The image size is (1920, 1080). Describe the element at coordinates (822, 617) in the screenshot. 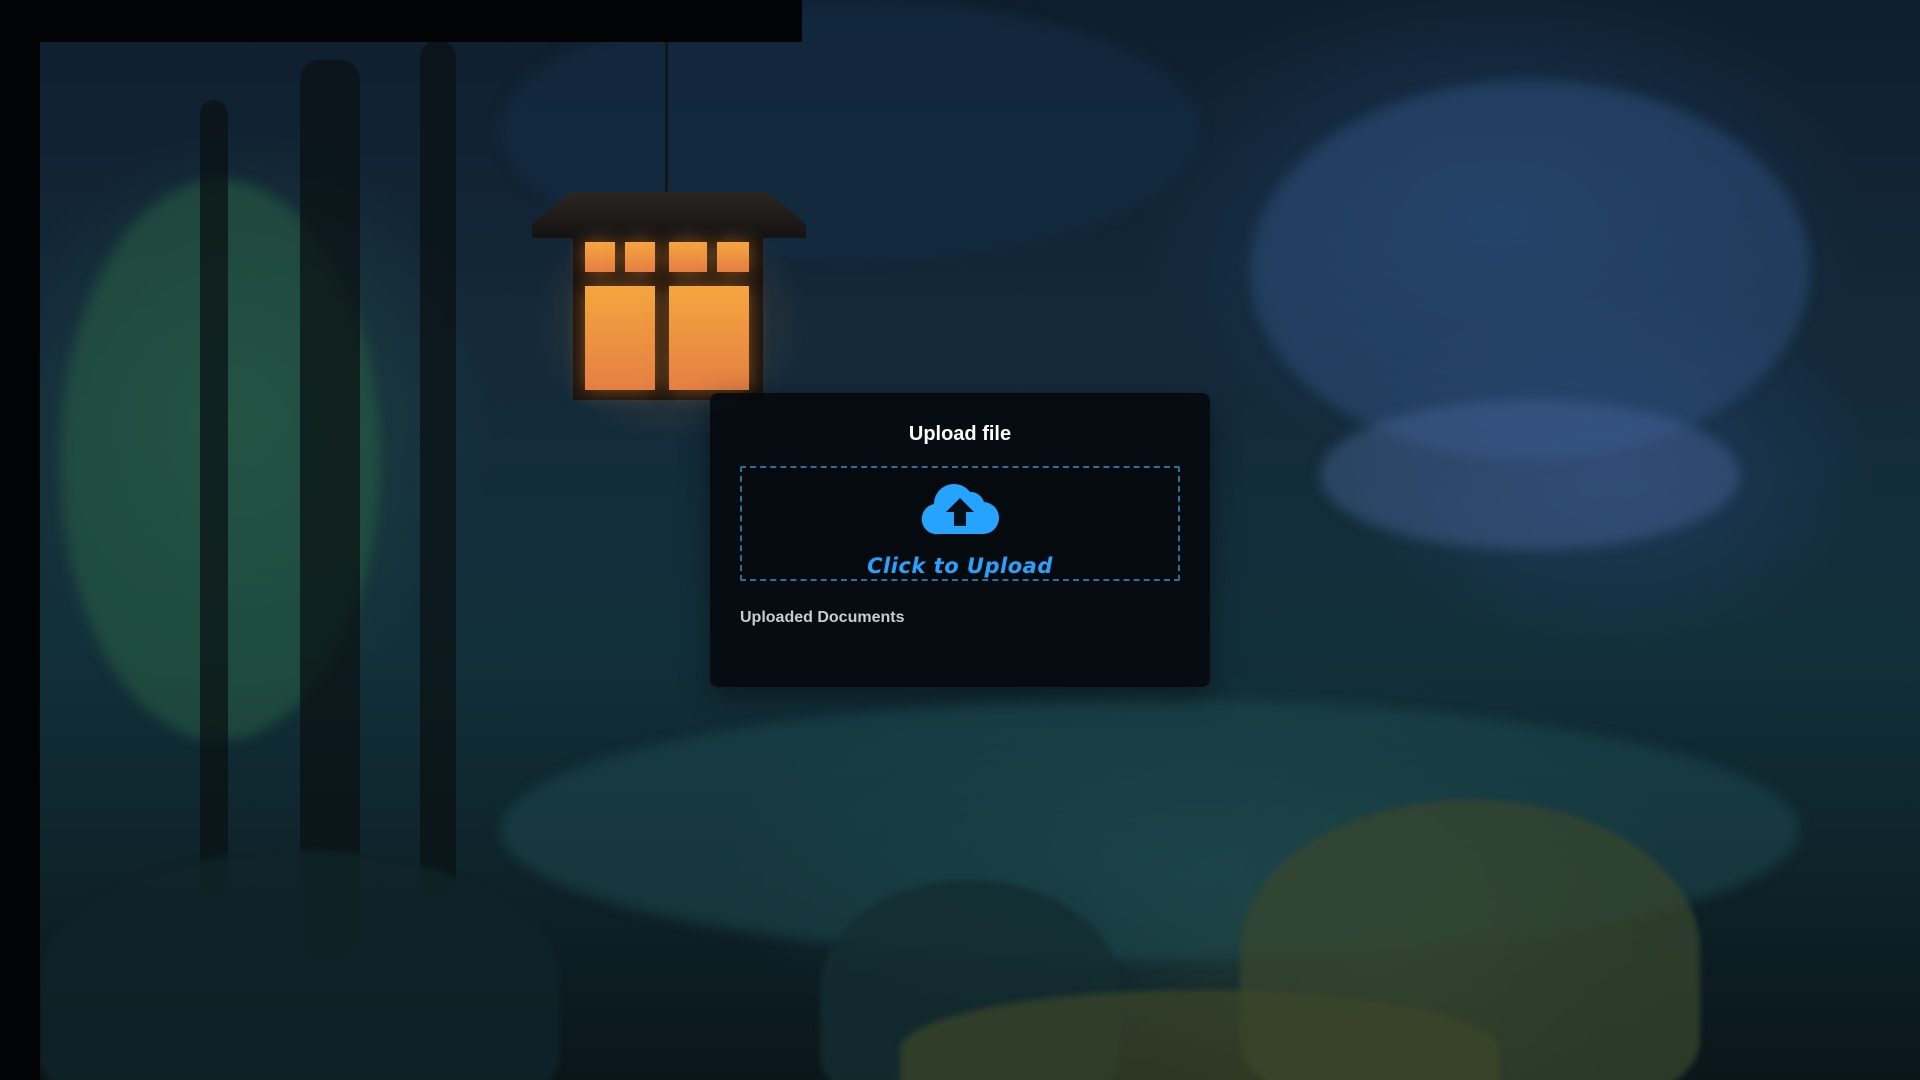

I see `uploaded-documents-heading: Uploaded Documents` at that location.